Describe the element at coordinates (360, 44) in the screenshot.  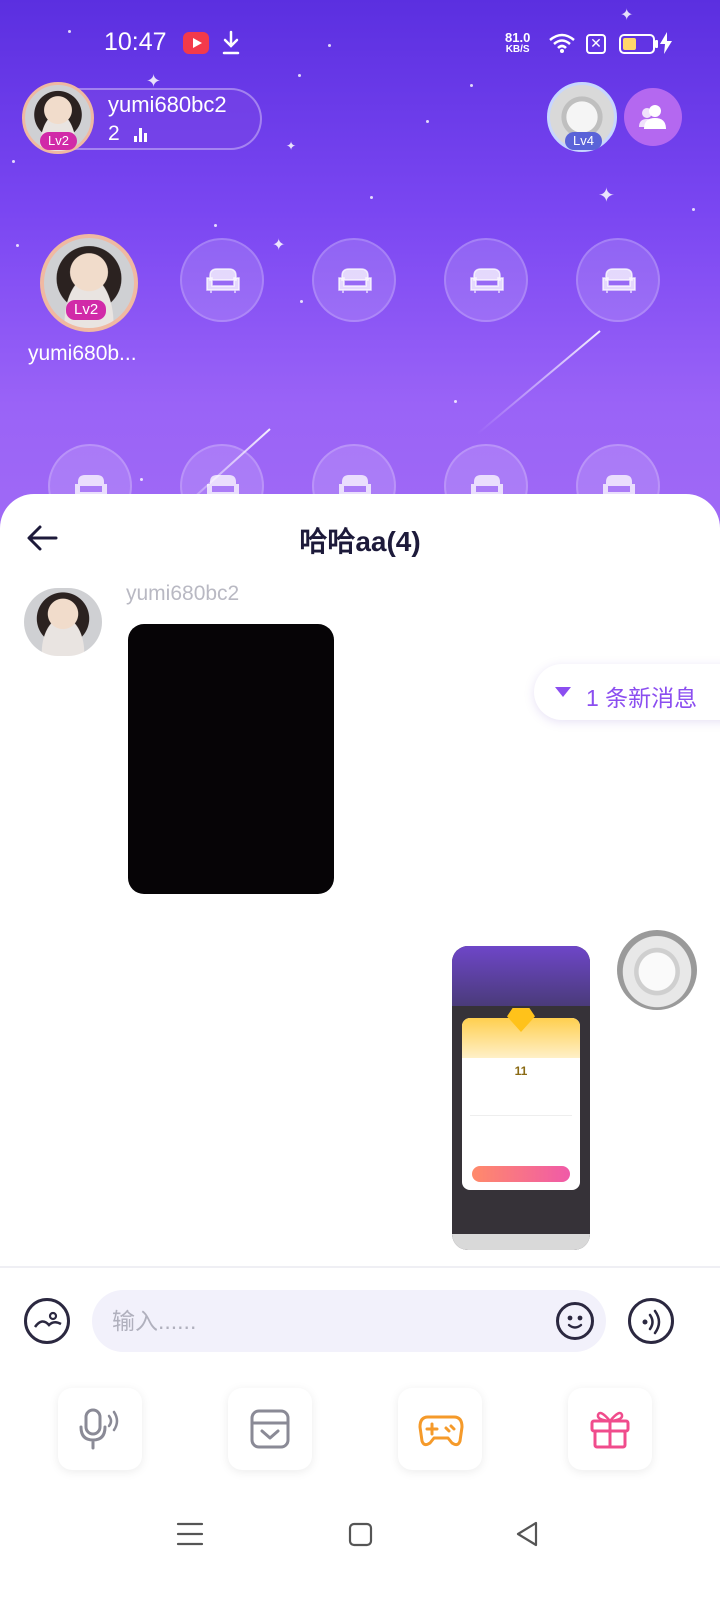
I see `status-bar: 10:47 81.0 KB/S ✕` at that location.